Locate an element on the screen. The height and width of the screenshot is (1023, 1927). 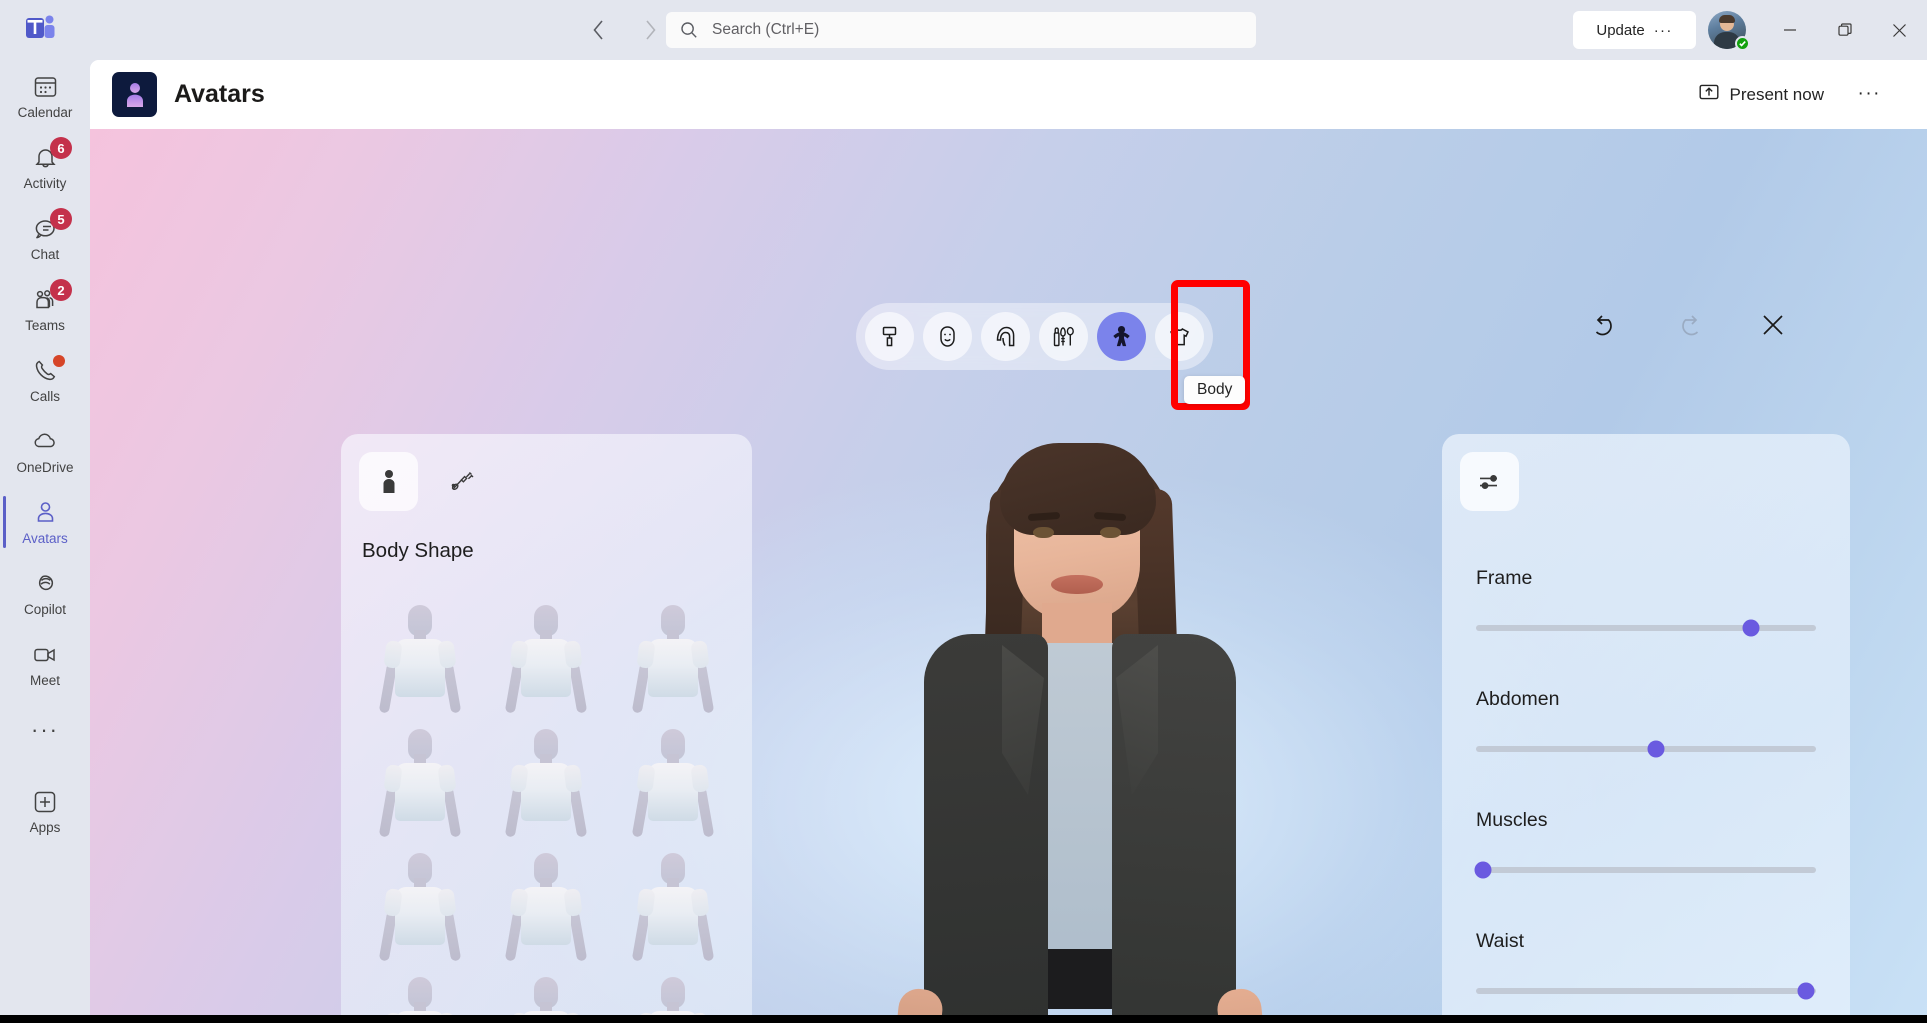
sidebar-item-label: Teams is located at coordinates (45, 325).